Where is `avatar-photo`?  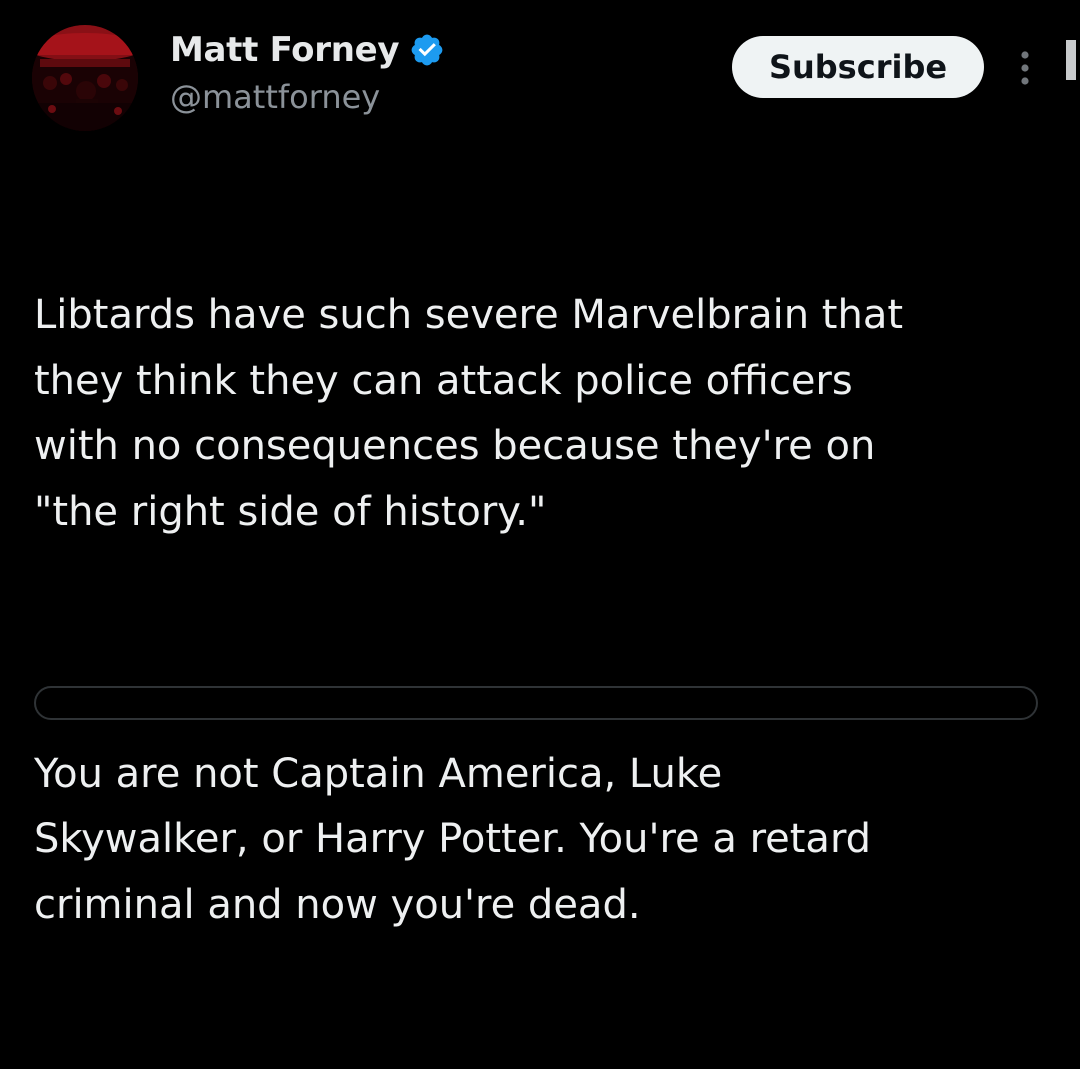
avatar-photo is located at coordinates (85, 78).